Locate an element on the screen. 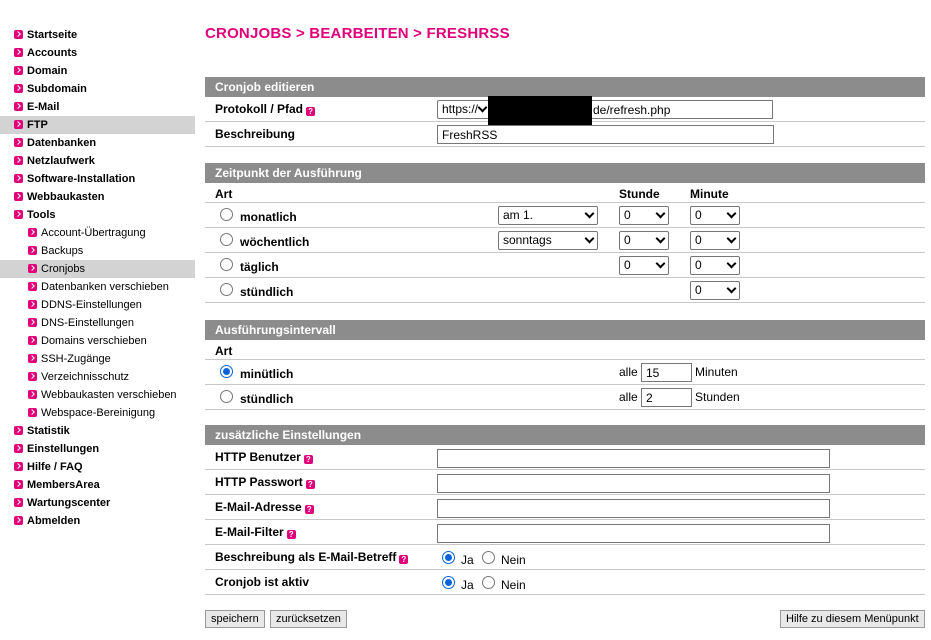  sidebar-item-label: Tools is located at coordinates (41, 215).